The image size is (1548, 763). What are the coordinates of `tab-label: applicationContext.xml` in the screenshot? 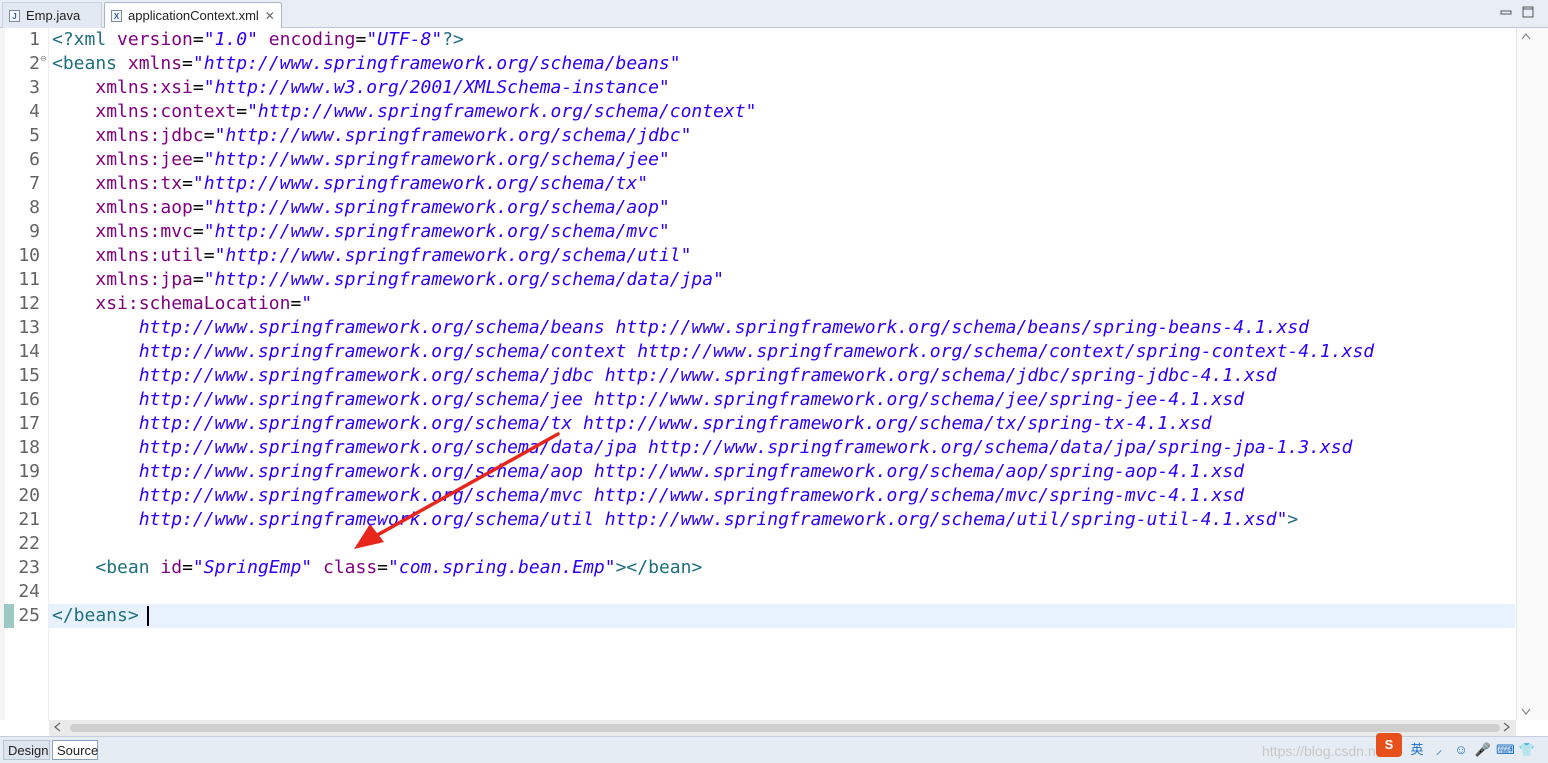 It's located at (193, 15).